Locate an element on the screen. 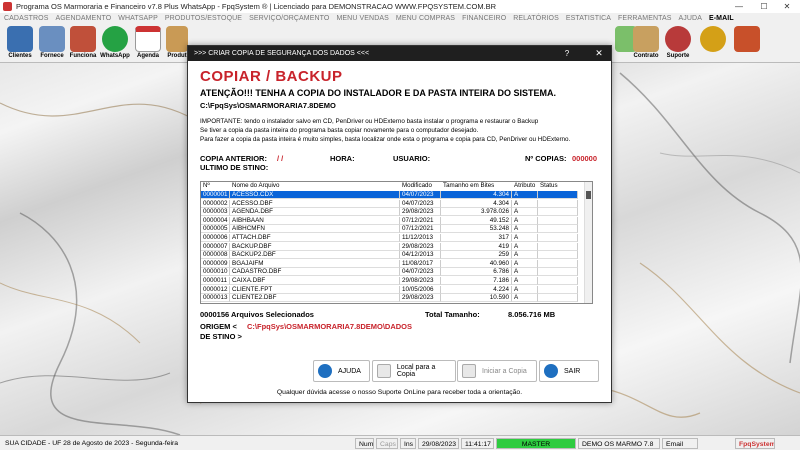 The width and height of the screenshot is (800, 450). table-row: 0000006 ATTACH.DBF 11/12/2013 317 A is located at coordinates (389, 238).